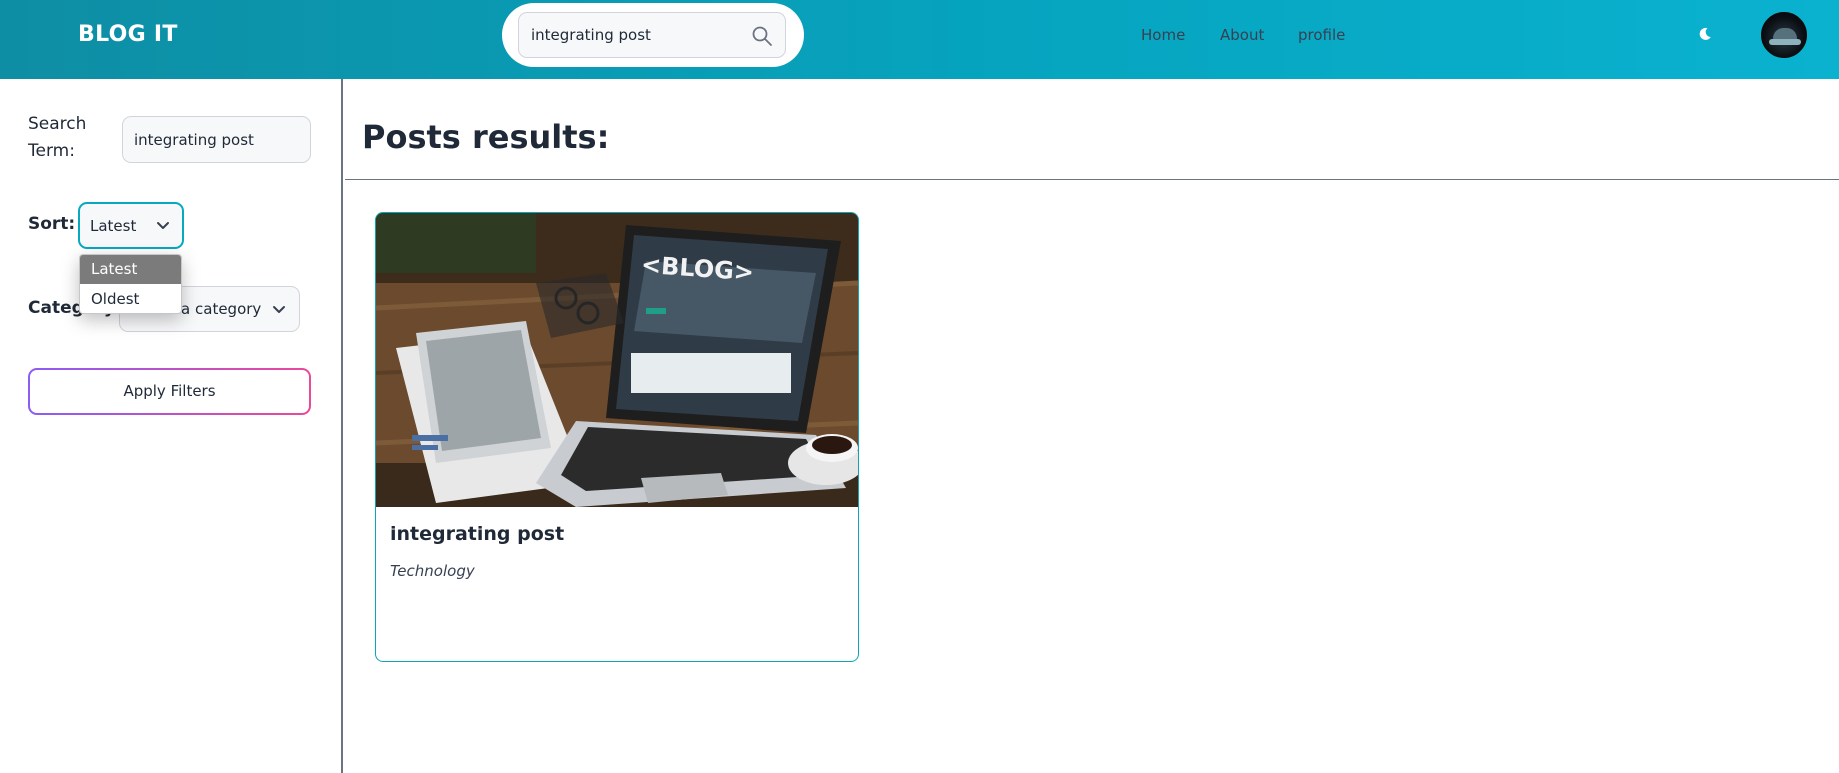 The image size is (1839, 773). I want to click on search-term-input: integrating post, so click(216, 139).